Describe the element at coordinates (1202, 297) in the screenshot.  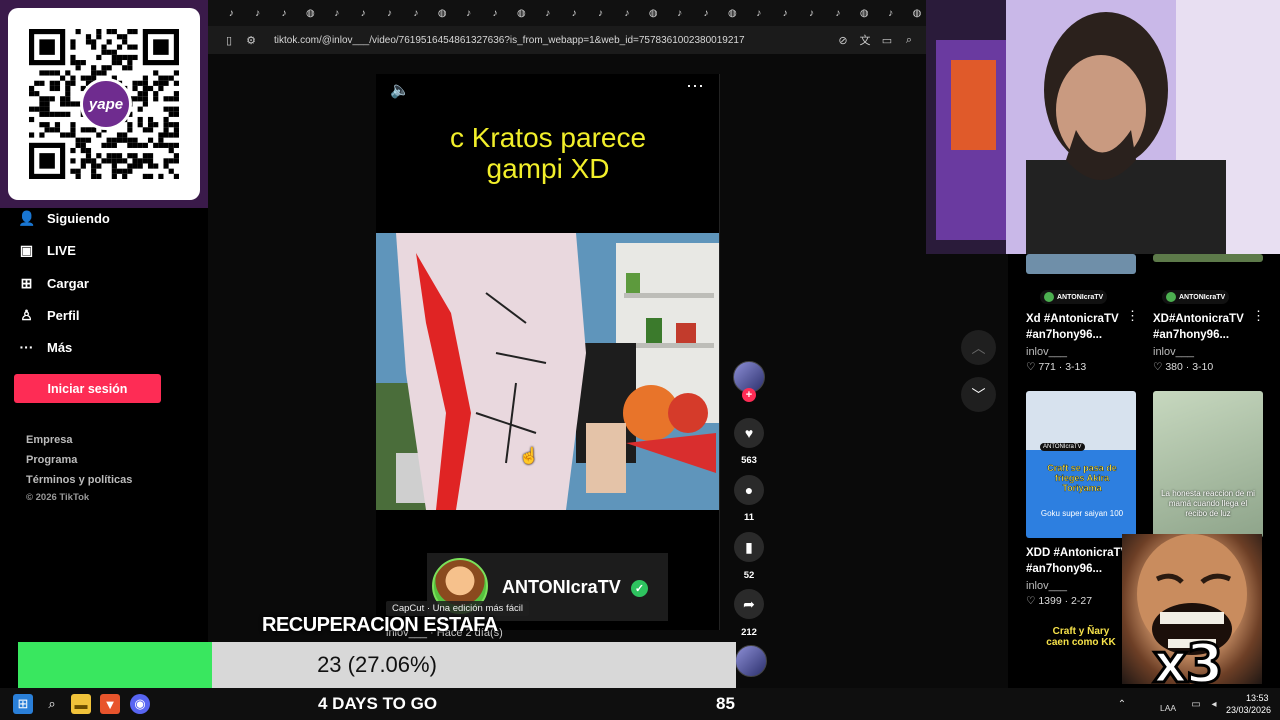
I see `badge-text: ANTONIcraTV` at that location.